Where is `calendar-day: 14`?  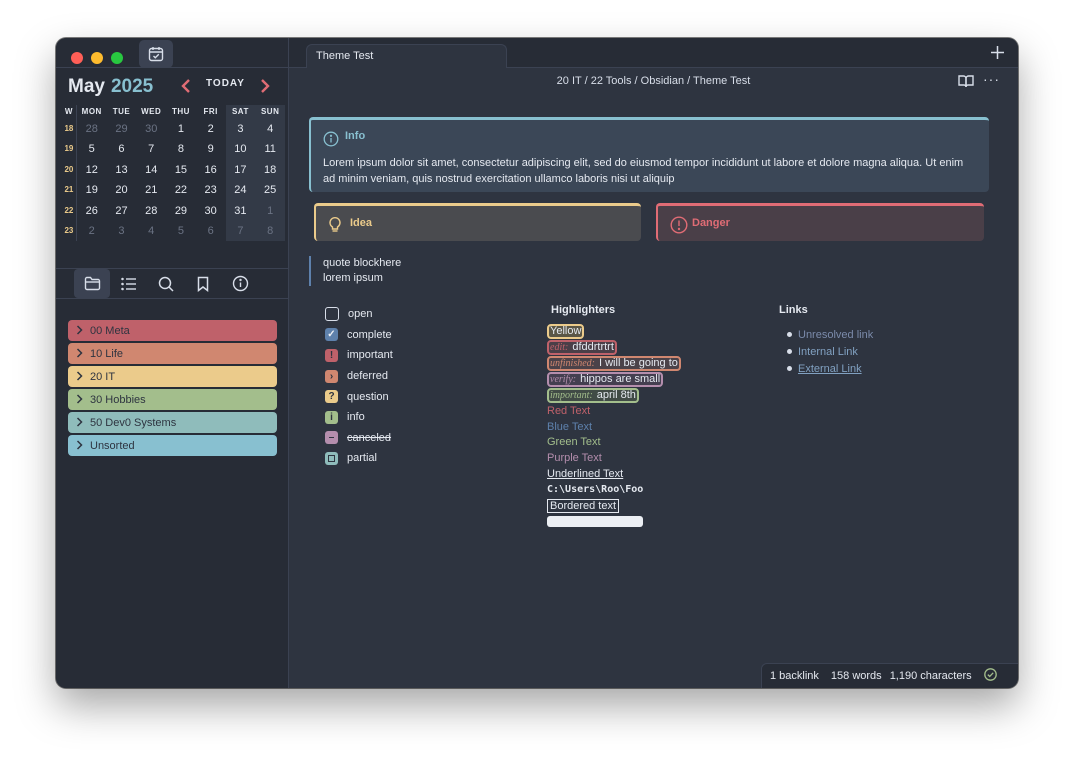
calendar-day: 14 is located at coordinates (151, 170).